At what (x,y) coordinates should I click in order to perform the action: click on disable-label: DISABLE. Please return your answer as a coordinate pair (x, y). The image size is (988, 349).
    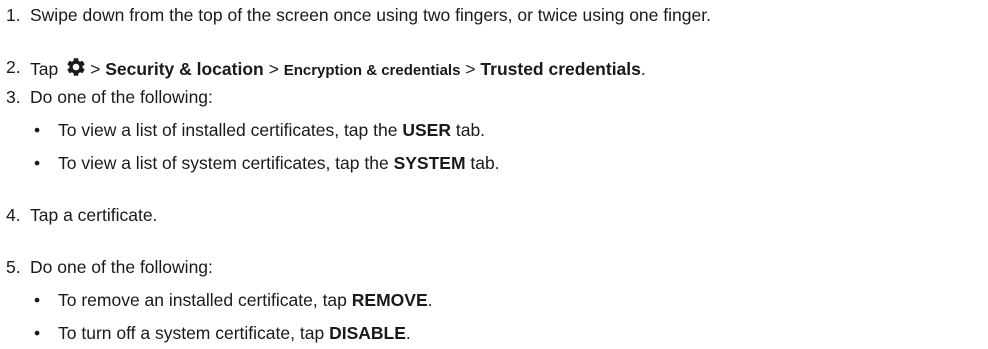
    Looking at the image, I should click on (367, 333).